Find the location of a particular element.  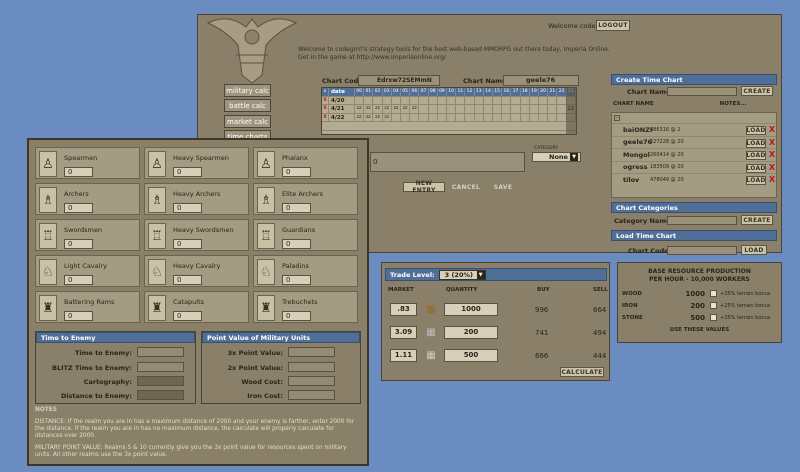

quantity-input: 500 is located at coordinates (471, 355).